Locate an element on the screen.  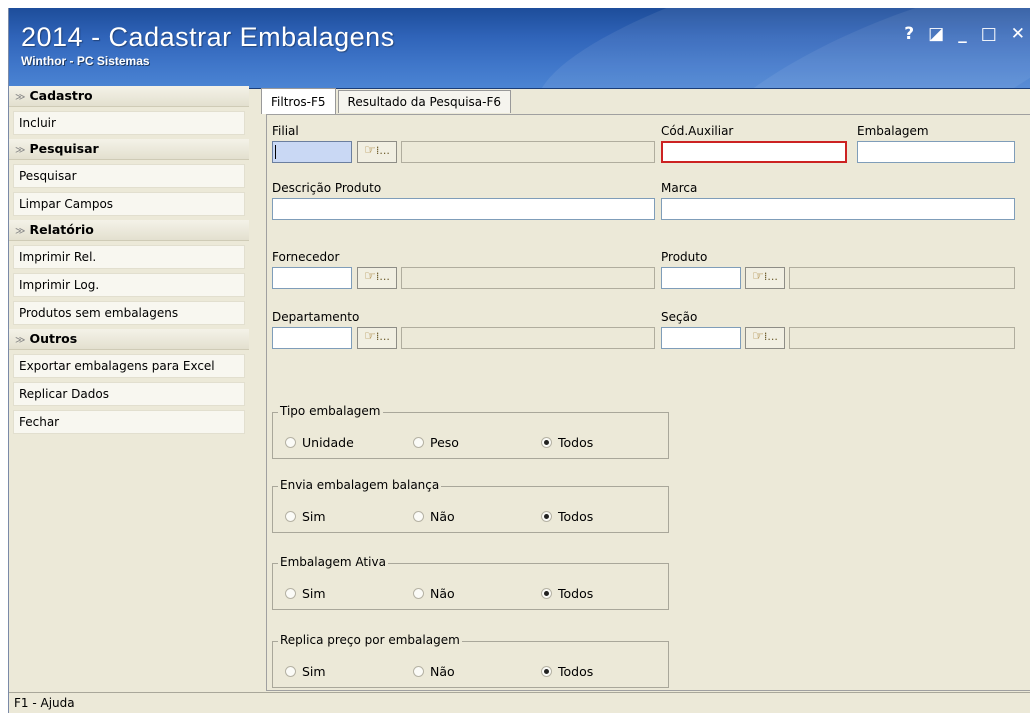
filial-label: Filial is located at coordinates (285, 131).